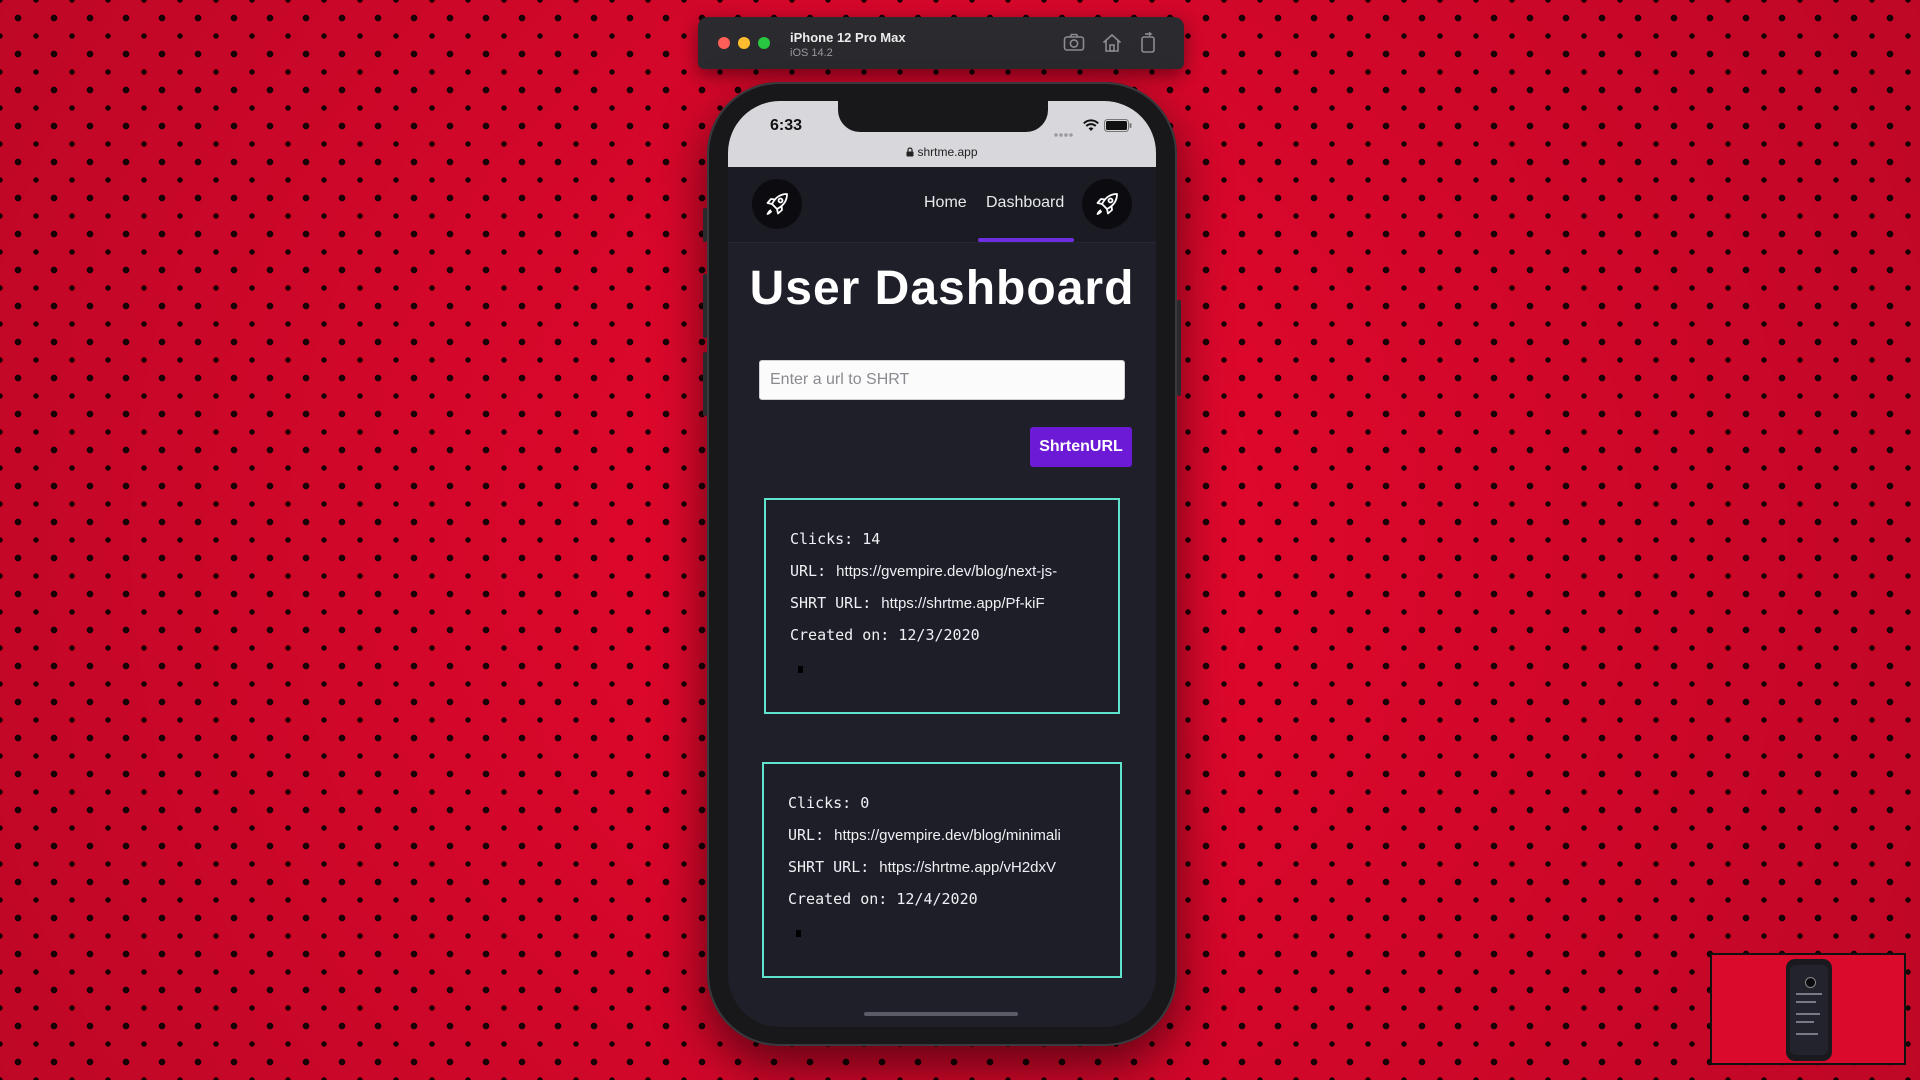 Image resolution: width=1920 pixels, height=1080 pixels. I want to click on nav-link-home: Home, so click(945, 203).